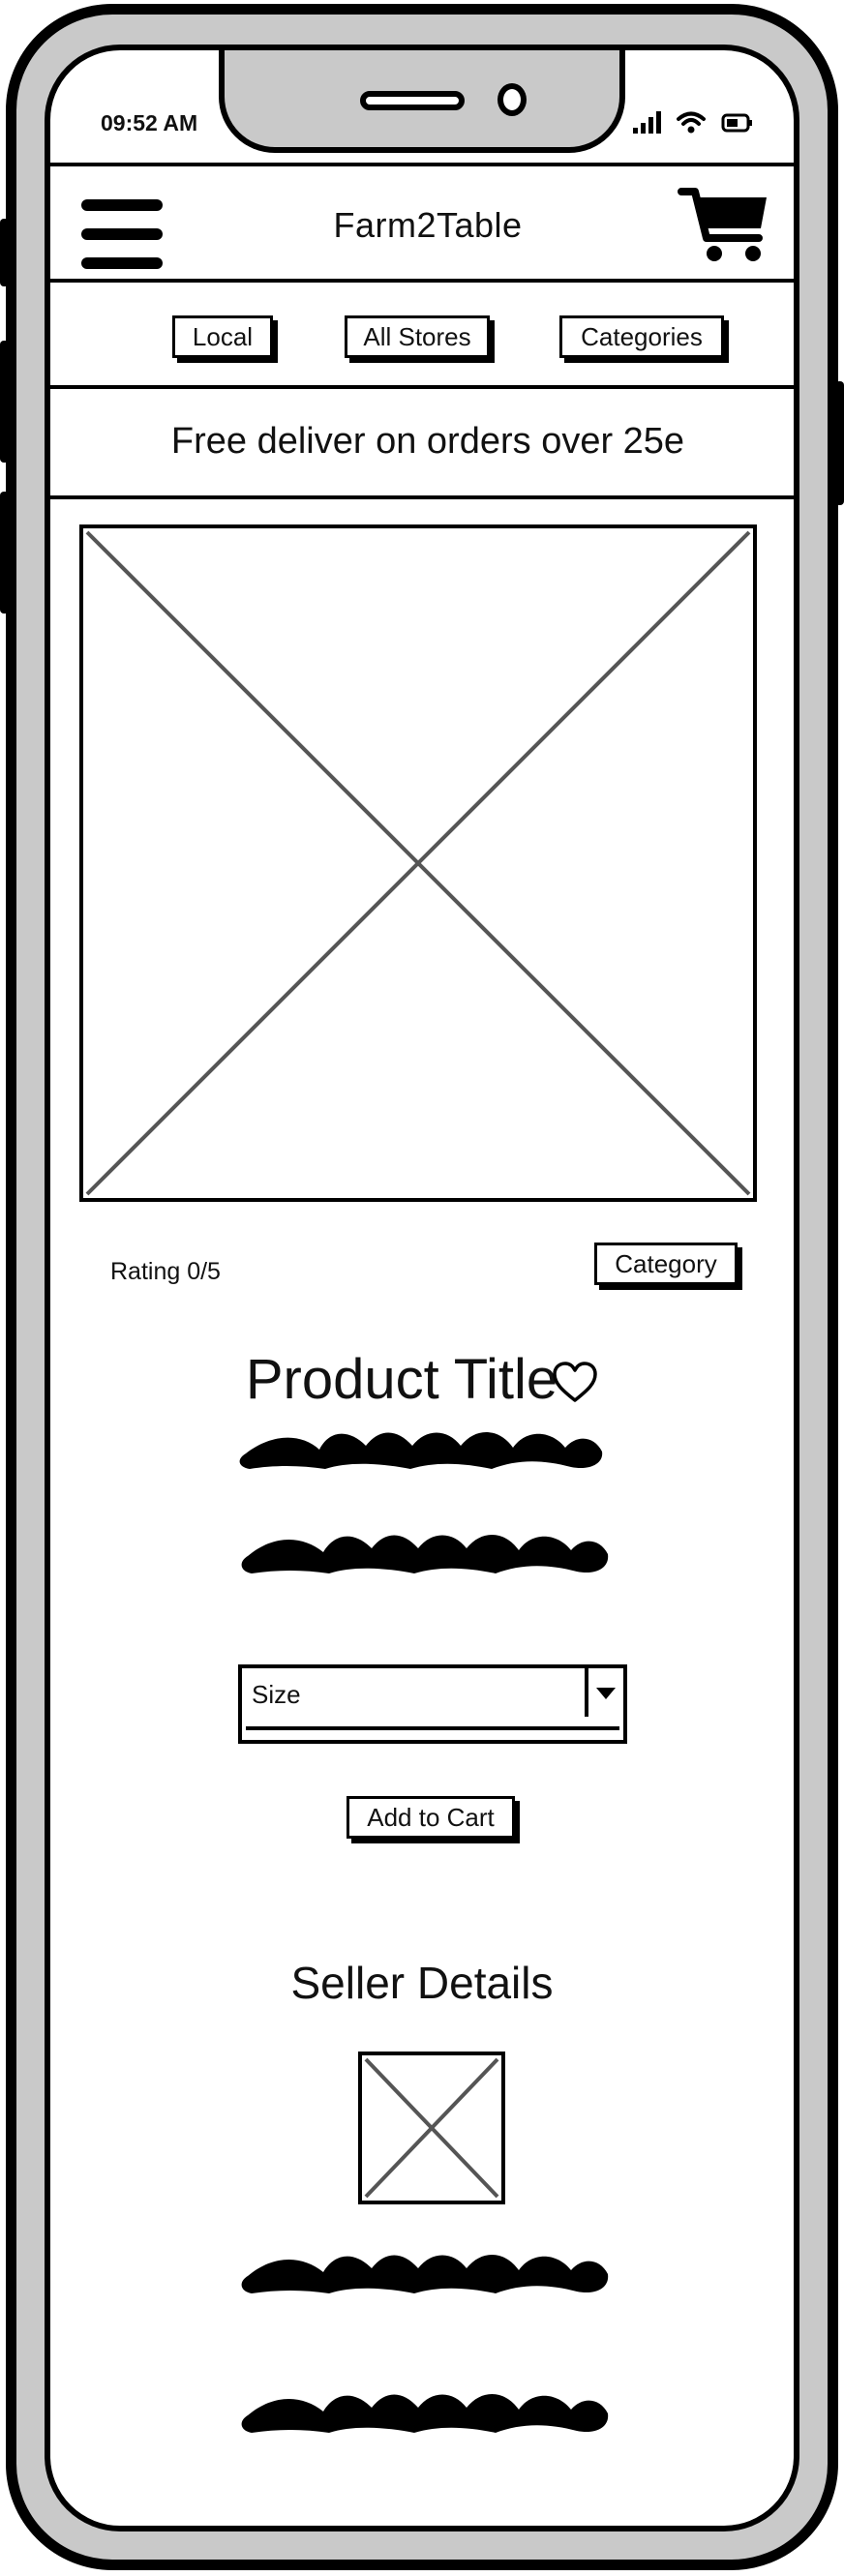  What do you see at coordinates (641, 336) in the screenshot?
I see `categories-button: Categories` at bounding box center [641, 336].